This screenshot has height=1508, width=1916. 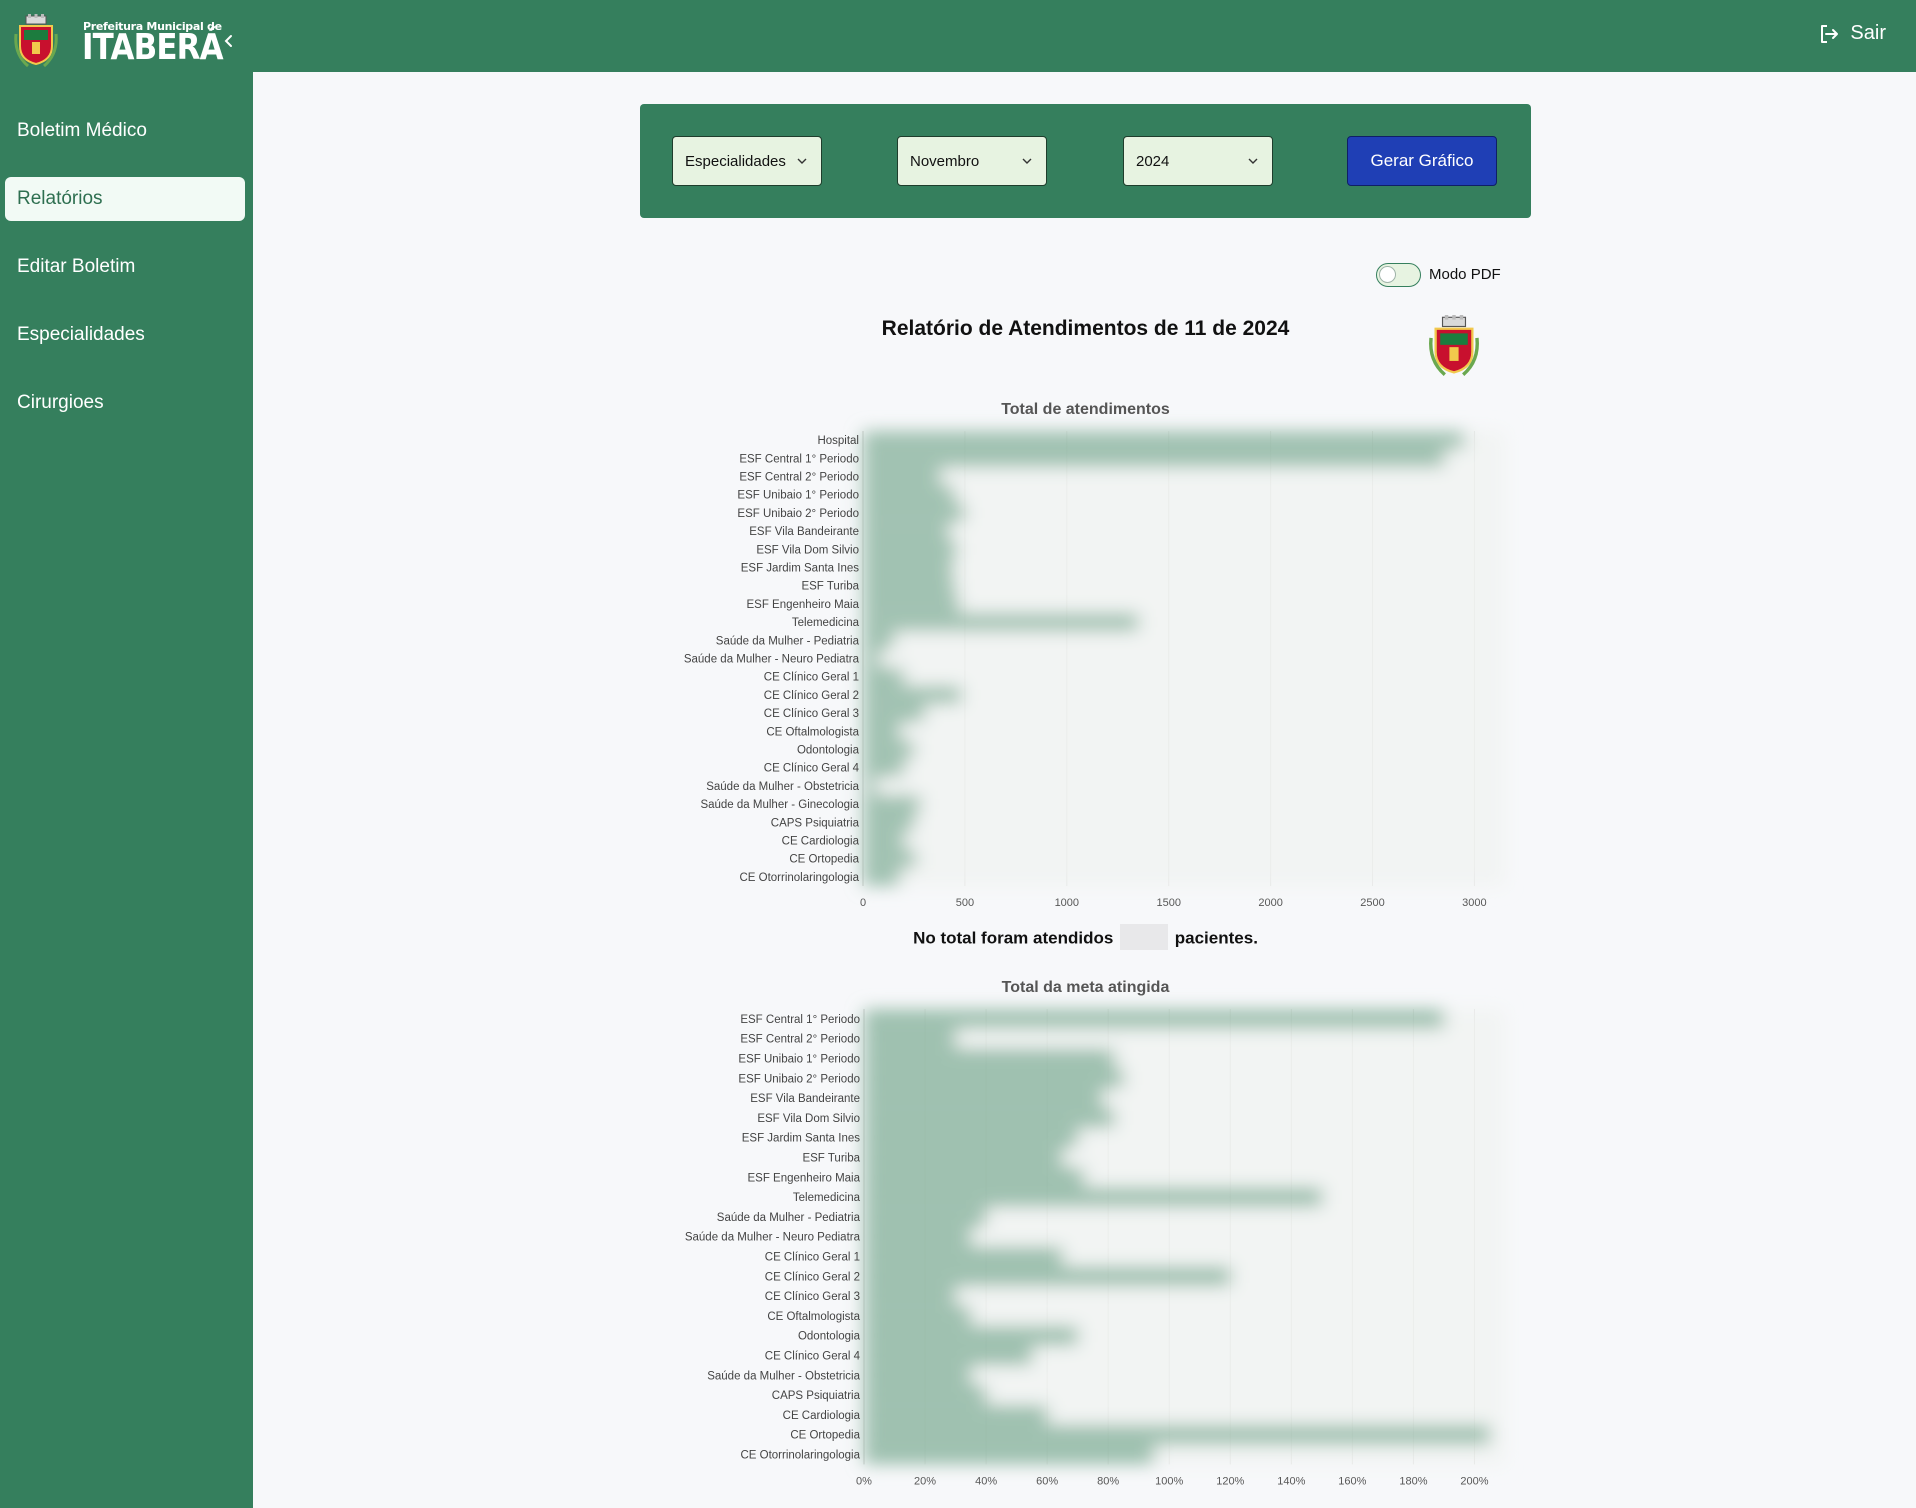 I want to click on x-tick-label: 120%, so click(x=1230, y=1481).